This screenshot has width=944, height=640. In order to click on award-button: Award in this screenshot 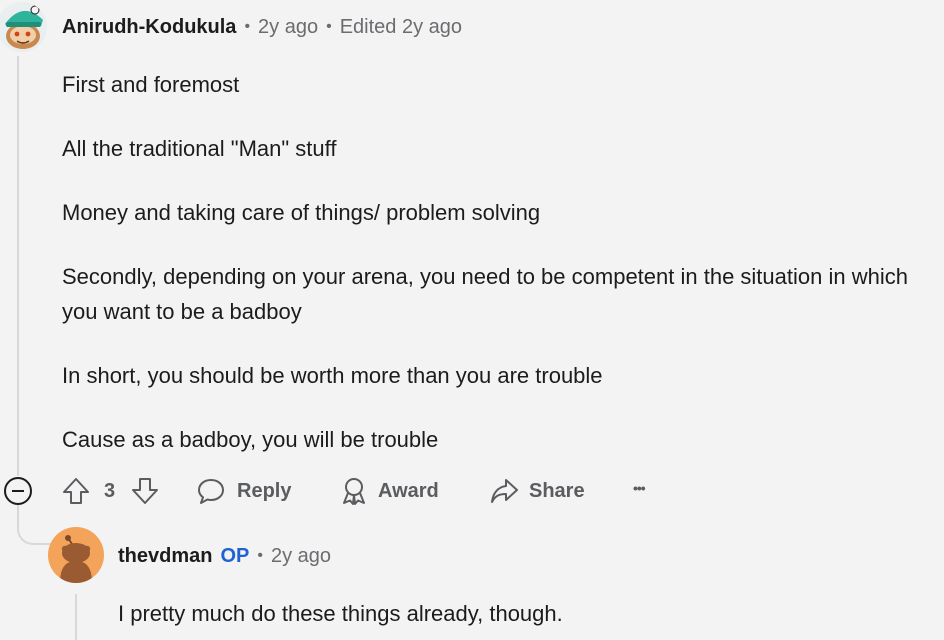, I will do `click(389, 491)`.